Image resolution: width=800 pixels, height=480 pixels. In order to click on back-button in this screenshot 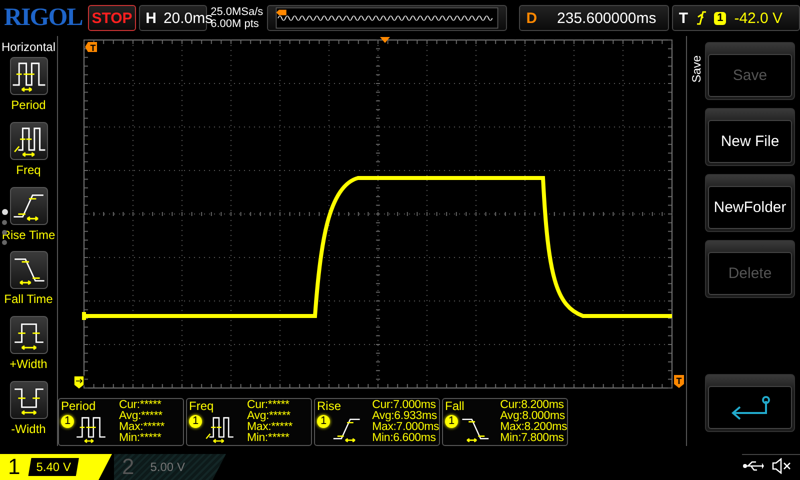, I will do `click(750, 403)`.